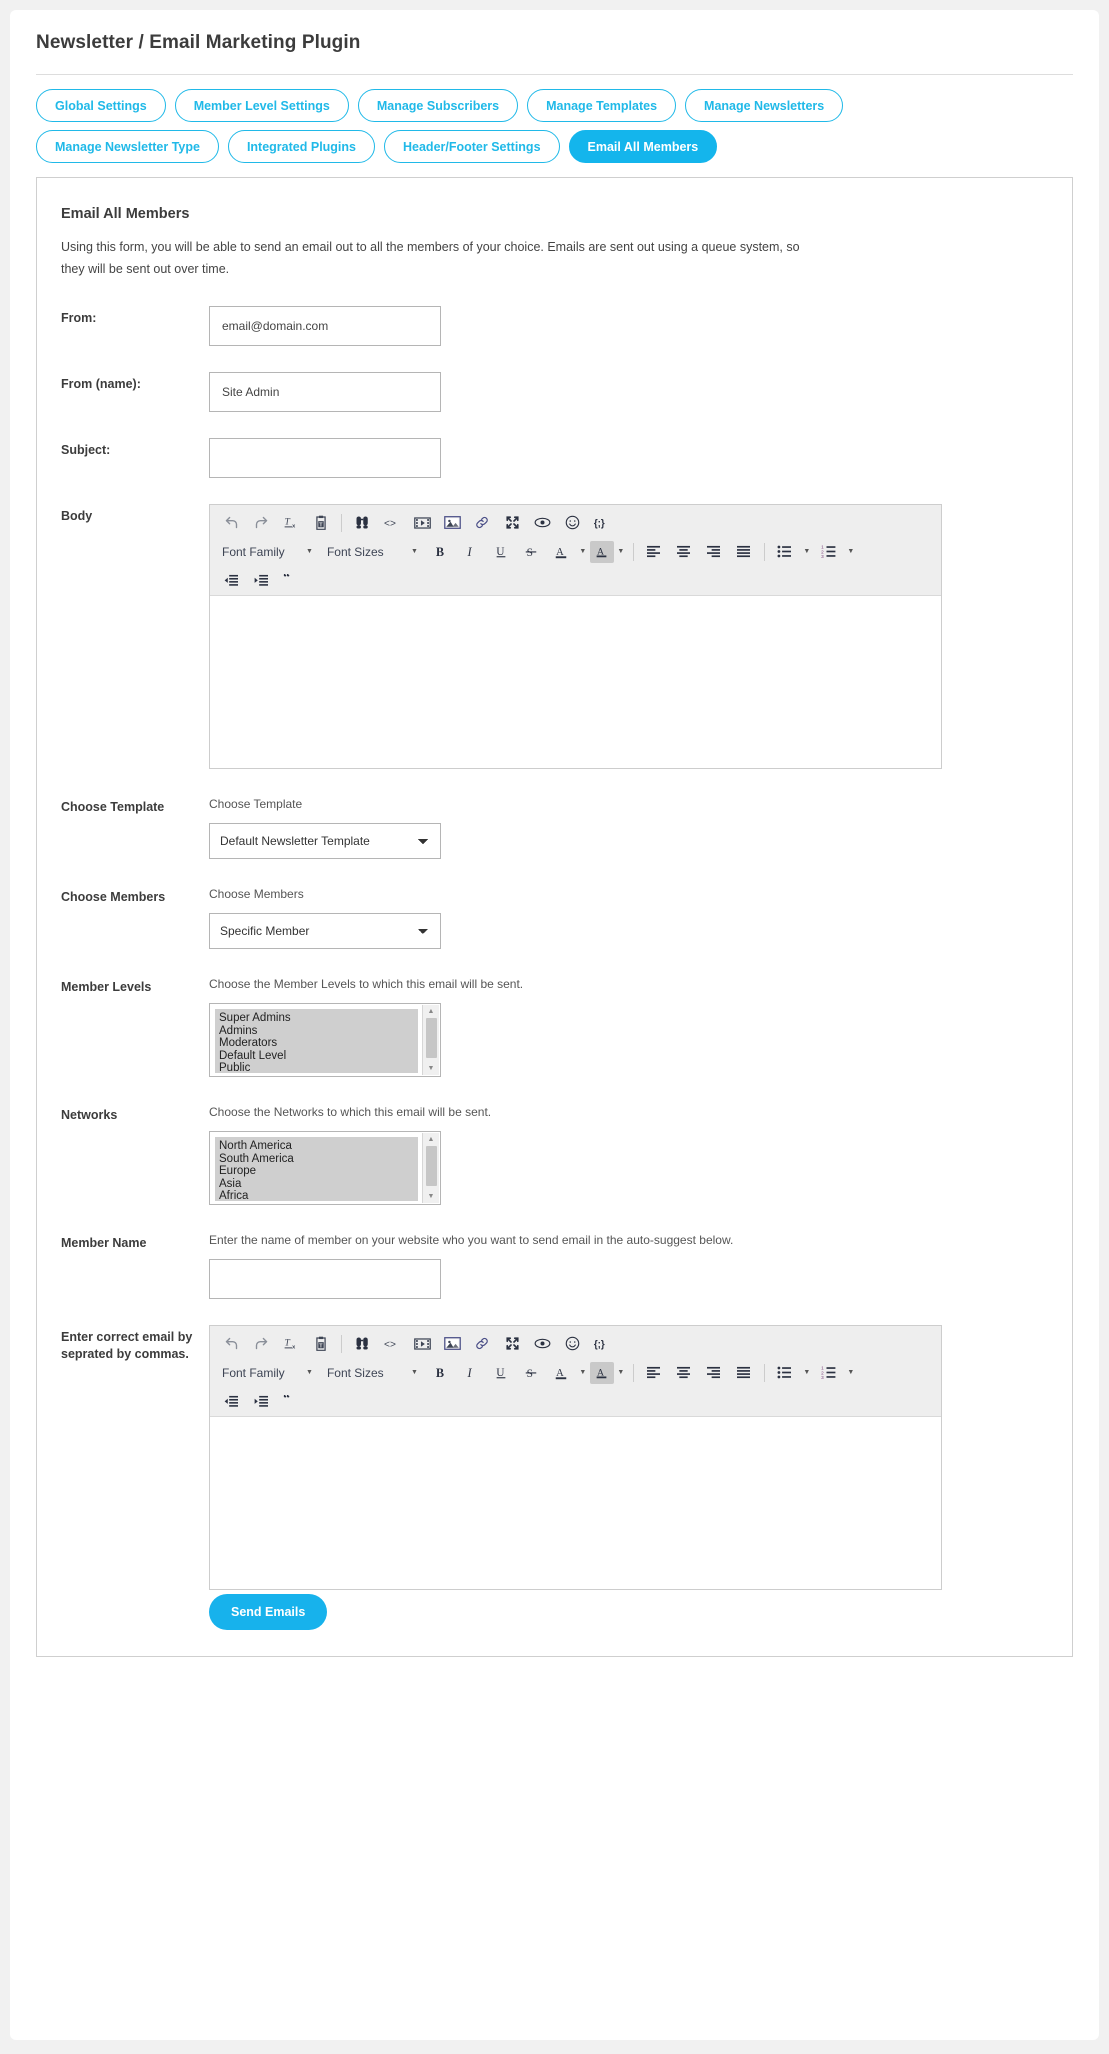  What do you see at coordinates (325, 841) in the screenshot?
I see `choose-template-select: Default Newsletter Template` at bounding box center [325, 841].